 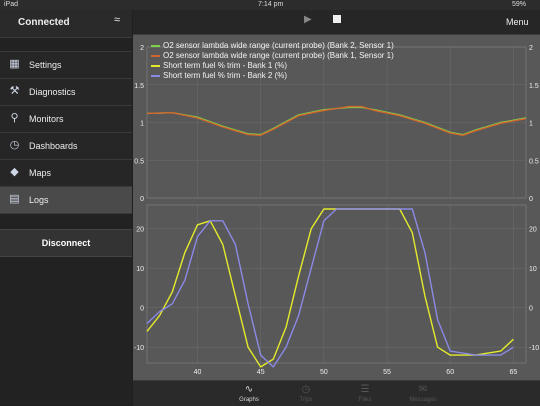 I want to click on upper-y-tick-label-left: 1, so click(x=142, y=124).